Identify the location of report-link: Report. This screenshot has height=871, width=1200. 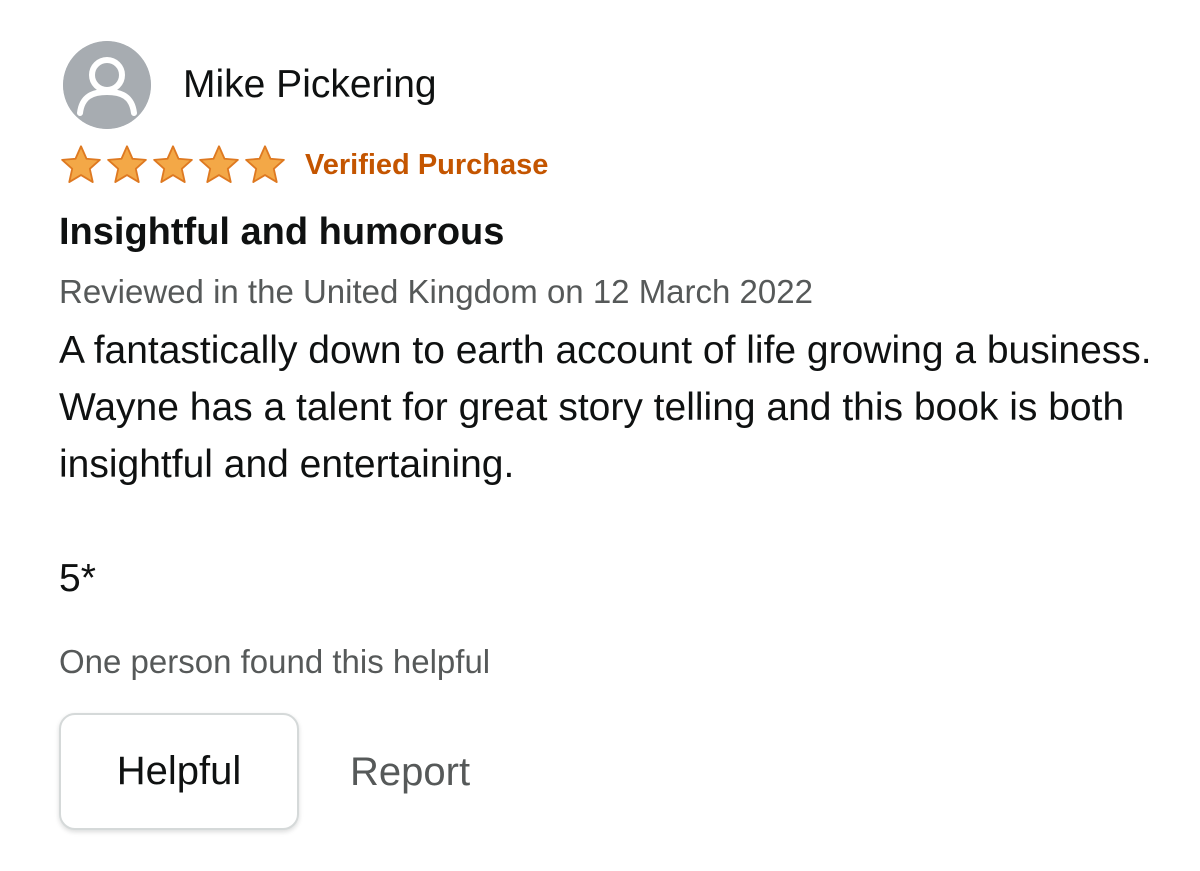
(410, 772).